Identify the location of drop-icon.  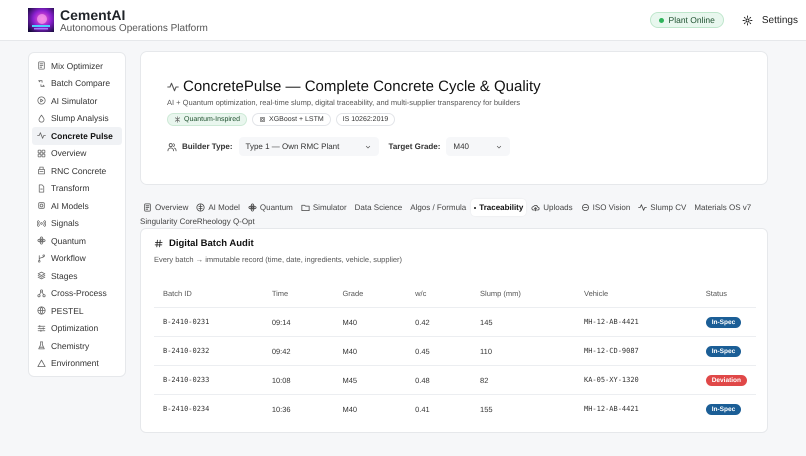
(41, 118).